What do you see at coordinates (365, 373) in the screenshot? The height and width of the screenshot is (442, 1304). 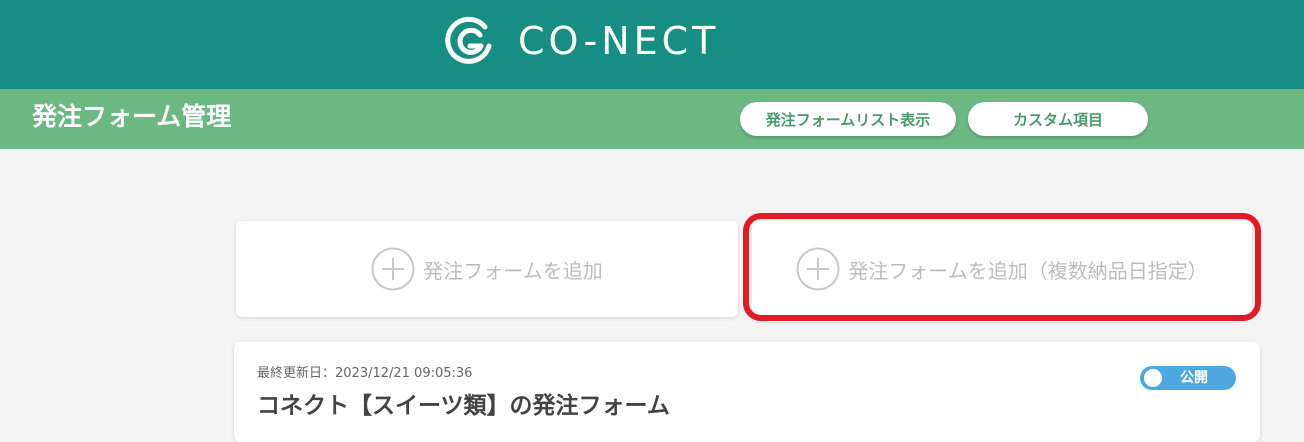 I see `last-updated-text: 最終更新日：2023/12/21 09:05:36` at bounding box center [365, 373].